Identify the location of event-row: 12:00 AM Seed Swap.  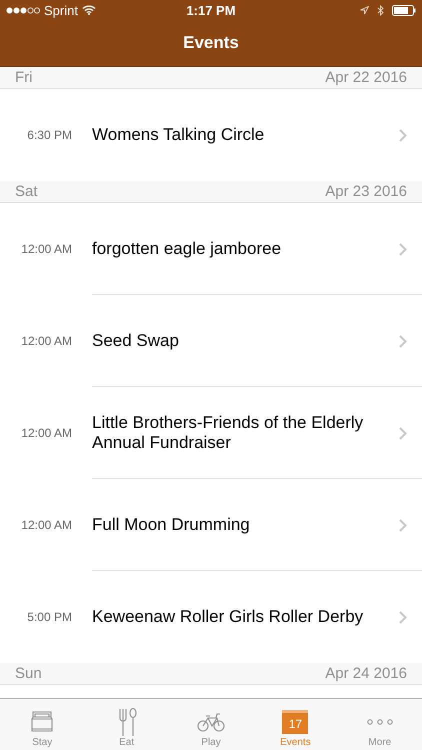
(211, 341).